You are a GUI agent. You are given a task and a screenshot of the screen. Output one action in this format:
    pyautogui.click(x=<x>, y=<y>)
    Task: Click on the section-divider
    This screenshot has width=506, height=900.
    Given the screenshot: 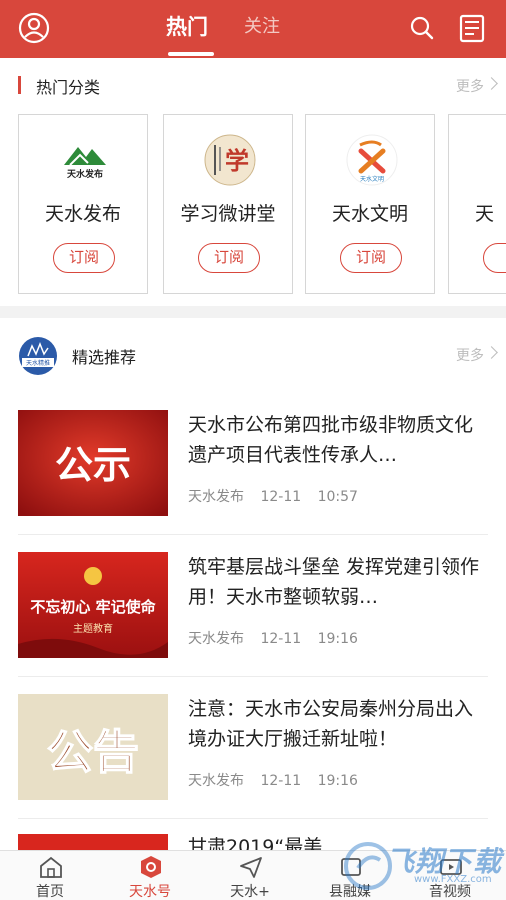 What is the action you would take?
    pyautogui.click(x=253, y=312)
    